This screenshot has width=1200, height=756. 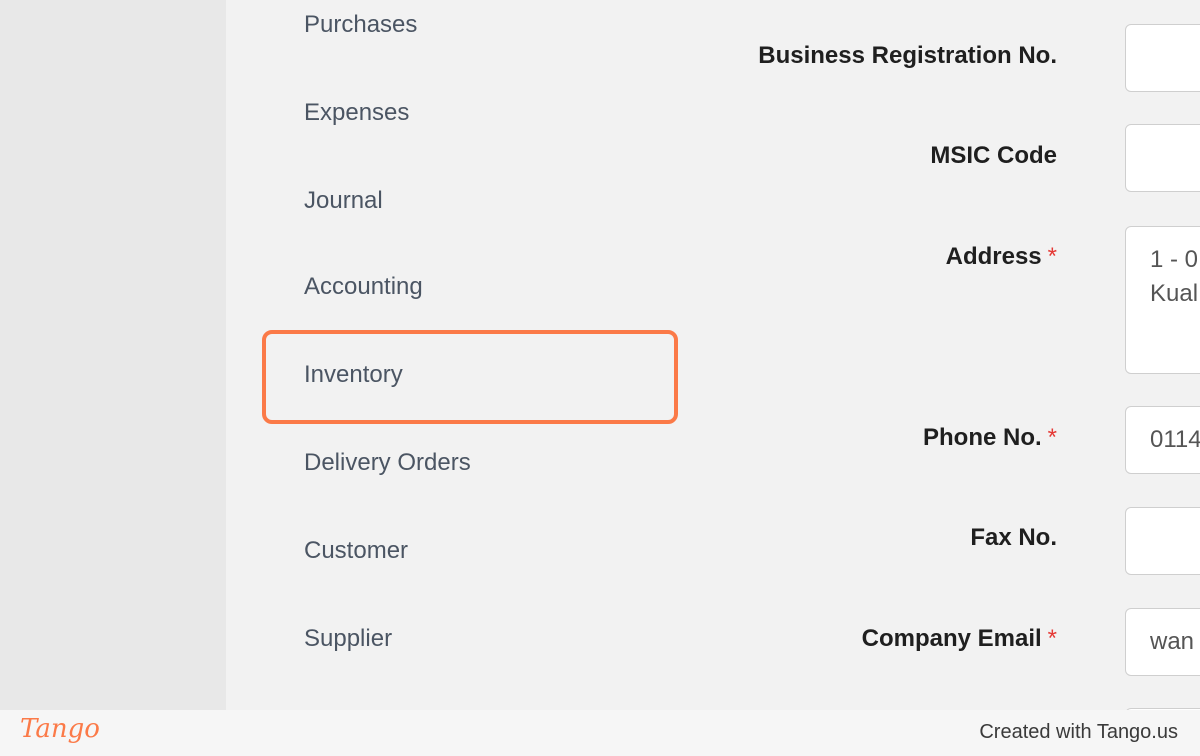 What do you see at coordinates (1162, 58) in the screenshot?
I see `business-registration-input` at bounding box center [1162, 58].